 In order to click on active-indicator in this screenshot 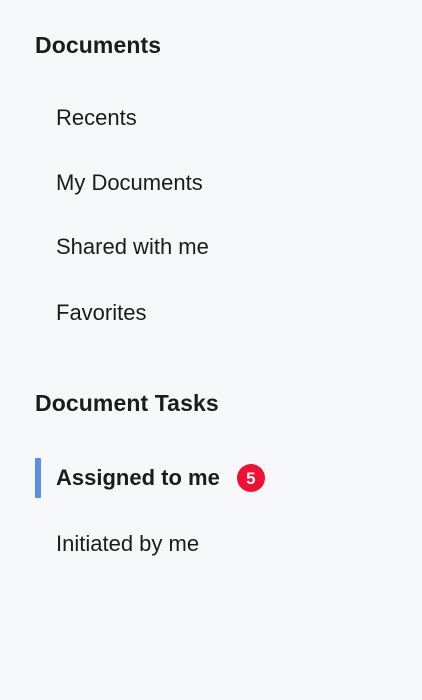, I will do `click(38, 478)`.